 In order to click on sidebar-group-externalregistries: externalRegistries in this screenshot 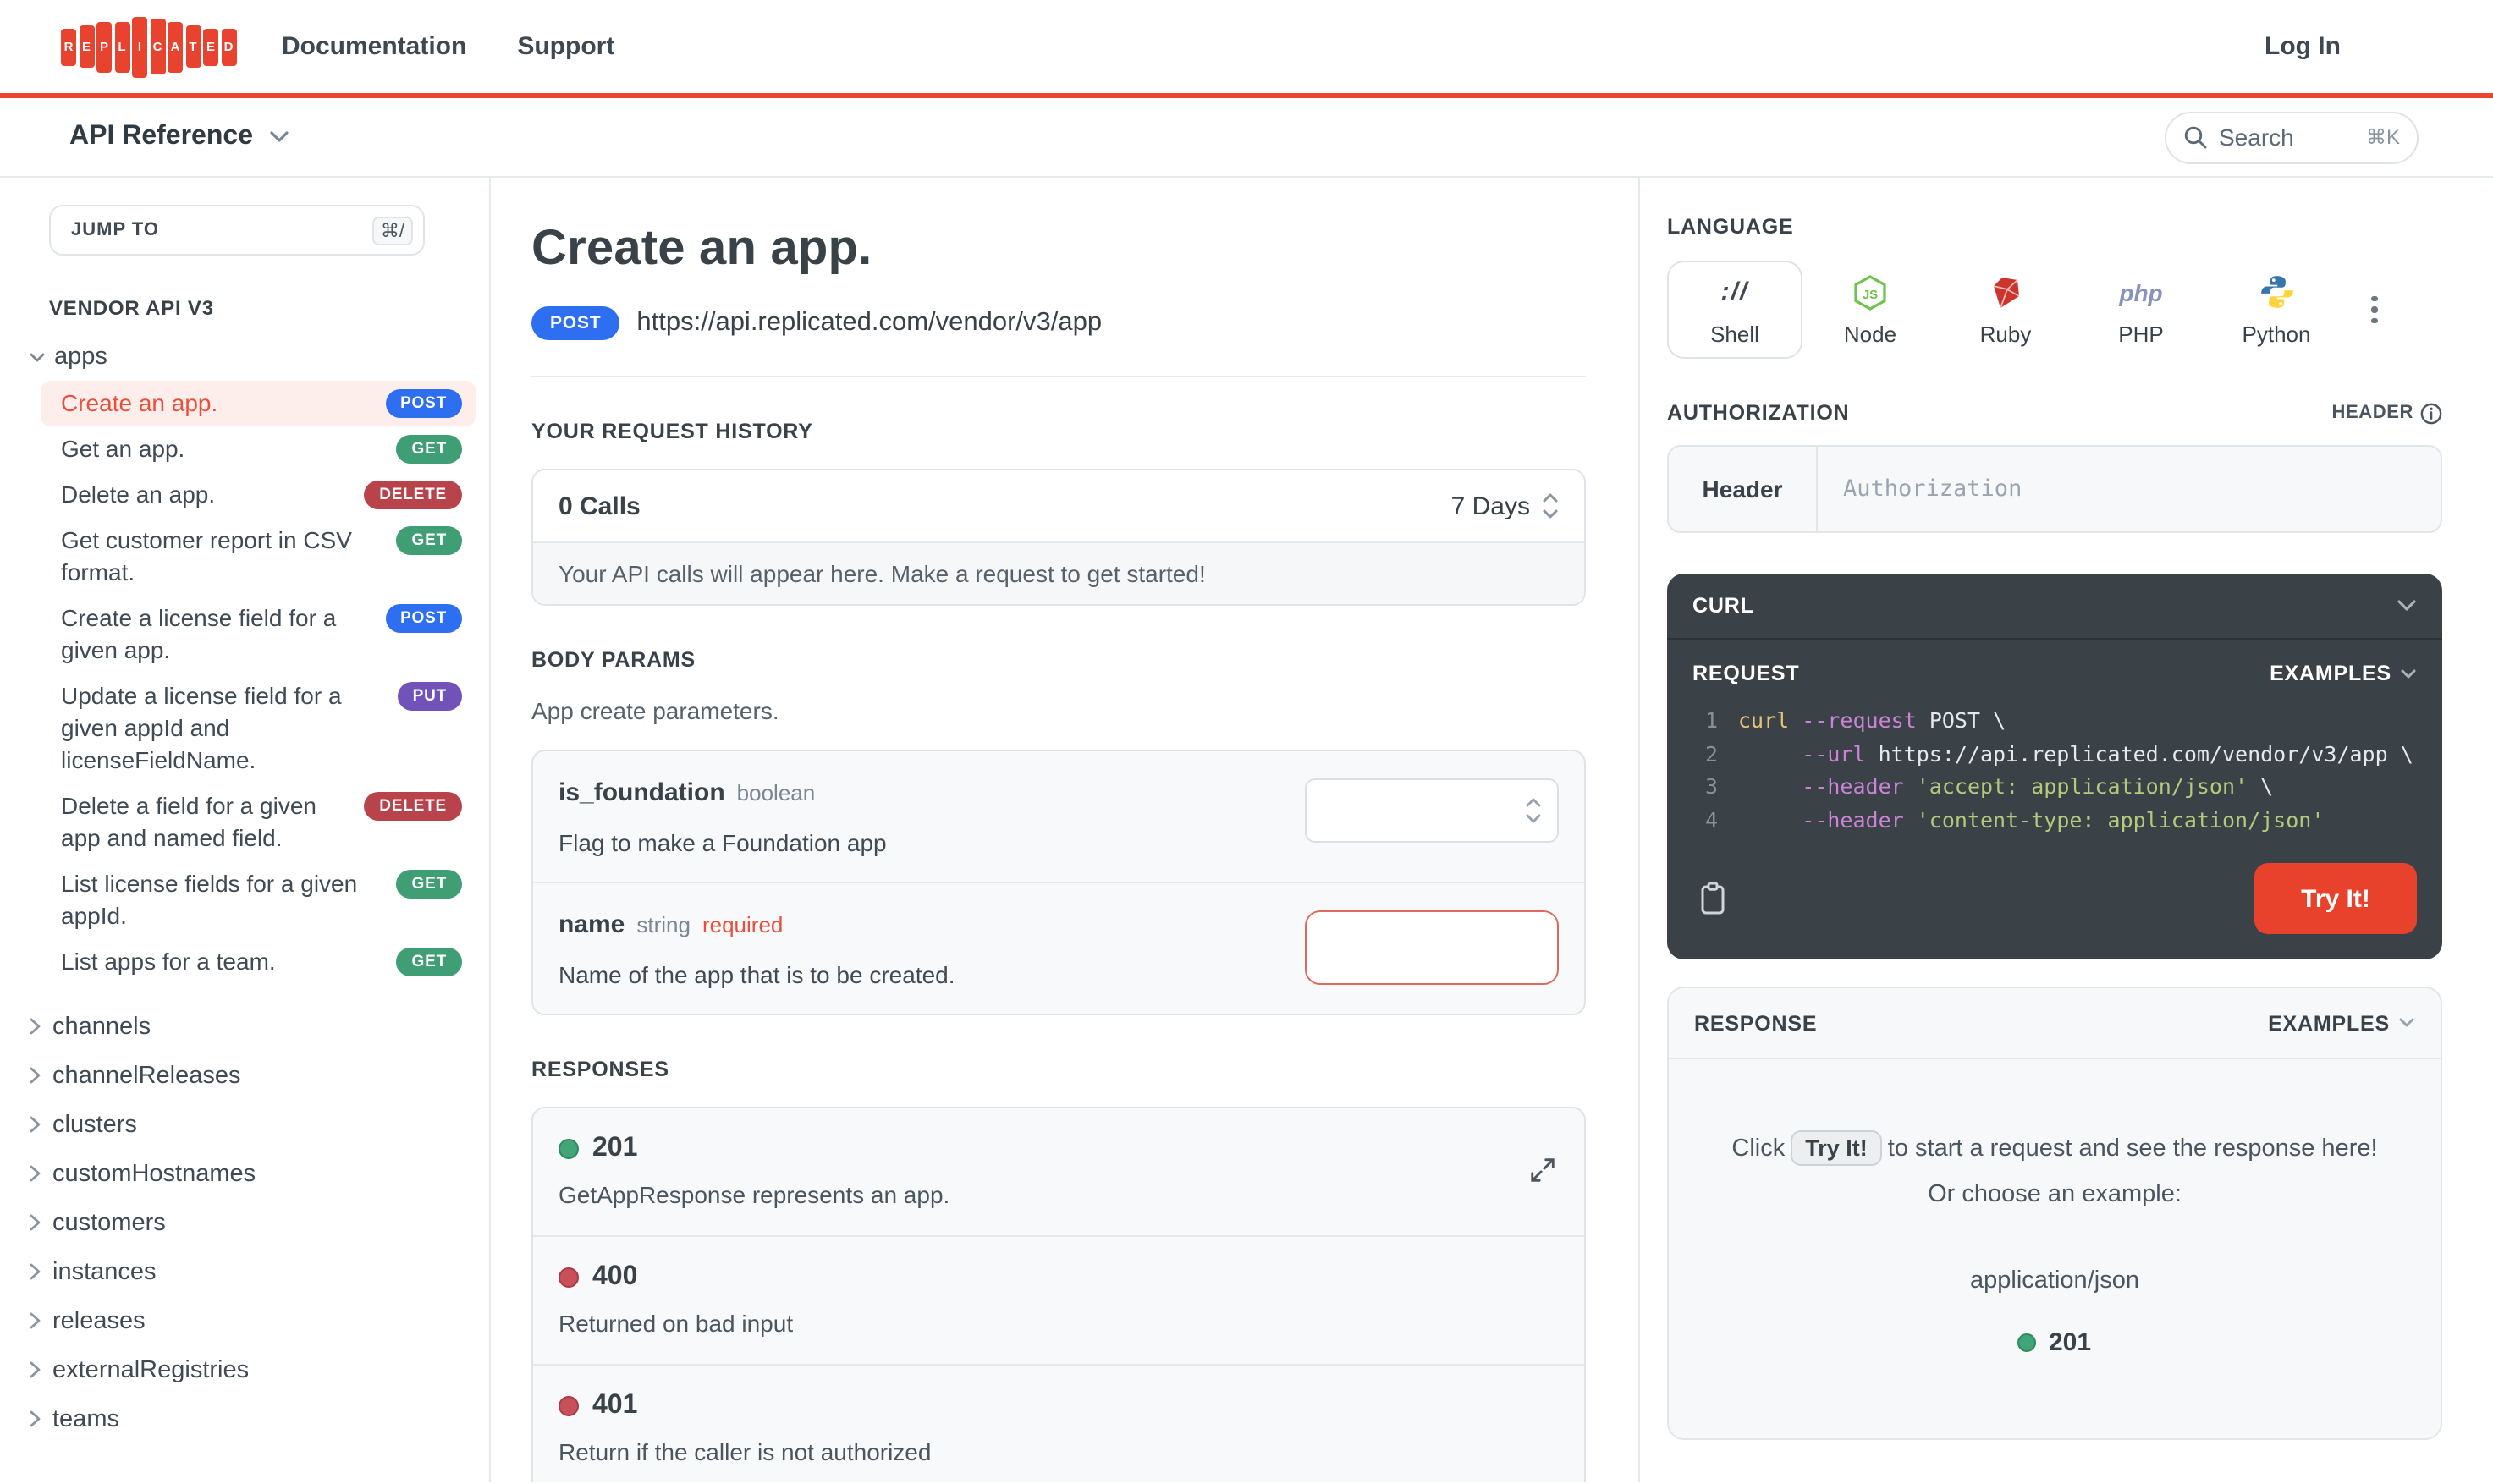, I will do `click(259, 1369)`.